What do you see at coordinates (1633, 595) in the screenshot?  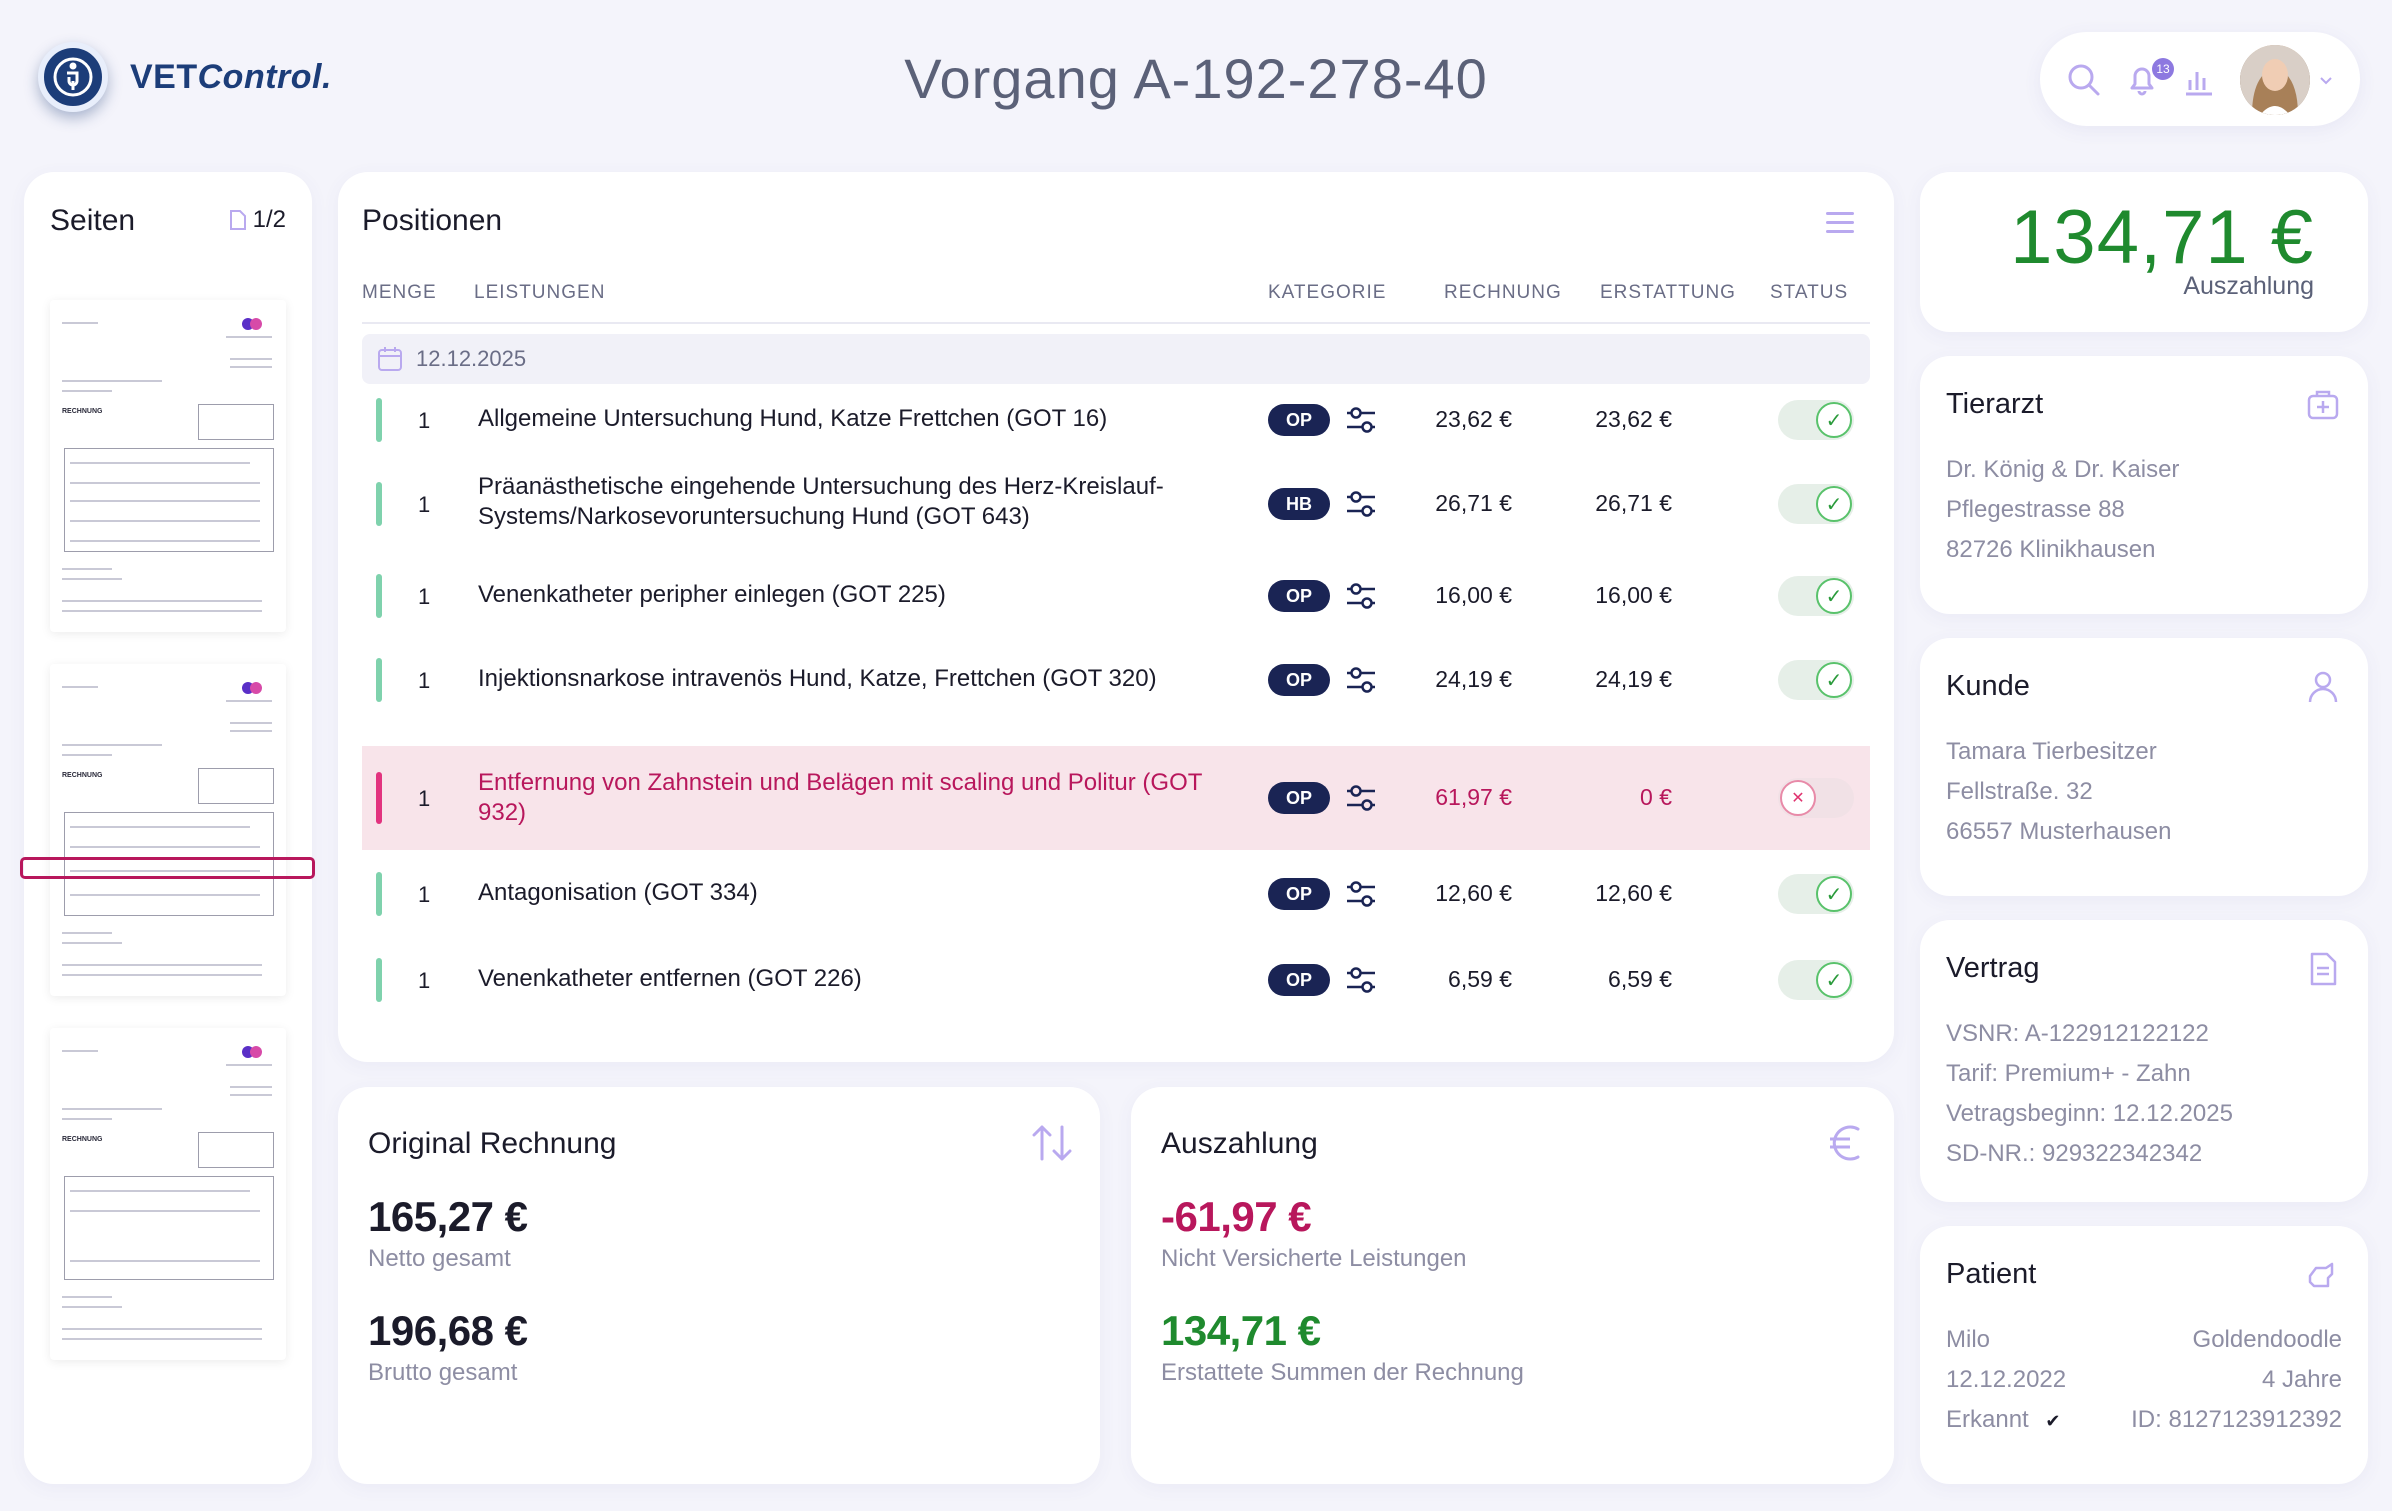 I see `row-erstattung-amount: 16,00 €` at bounding box center [1633, 595].